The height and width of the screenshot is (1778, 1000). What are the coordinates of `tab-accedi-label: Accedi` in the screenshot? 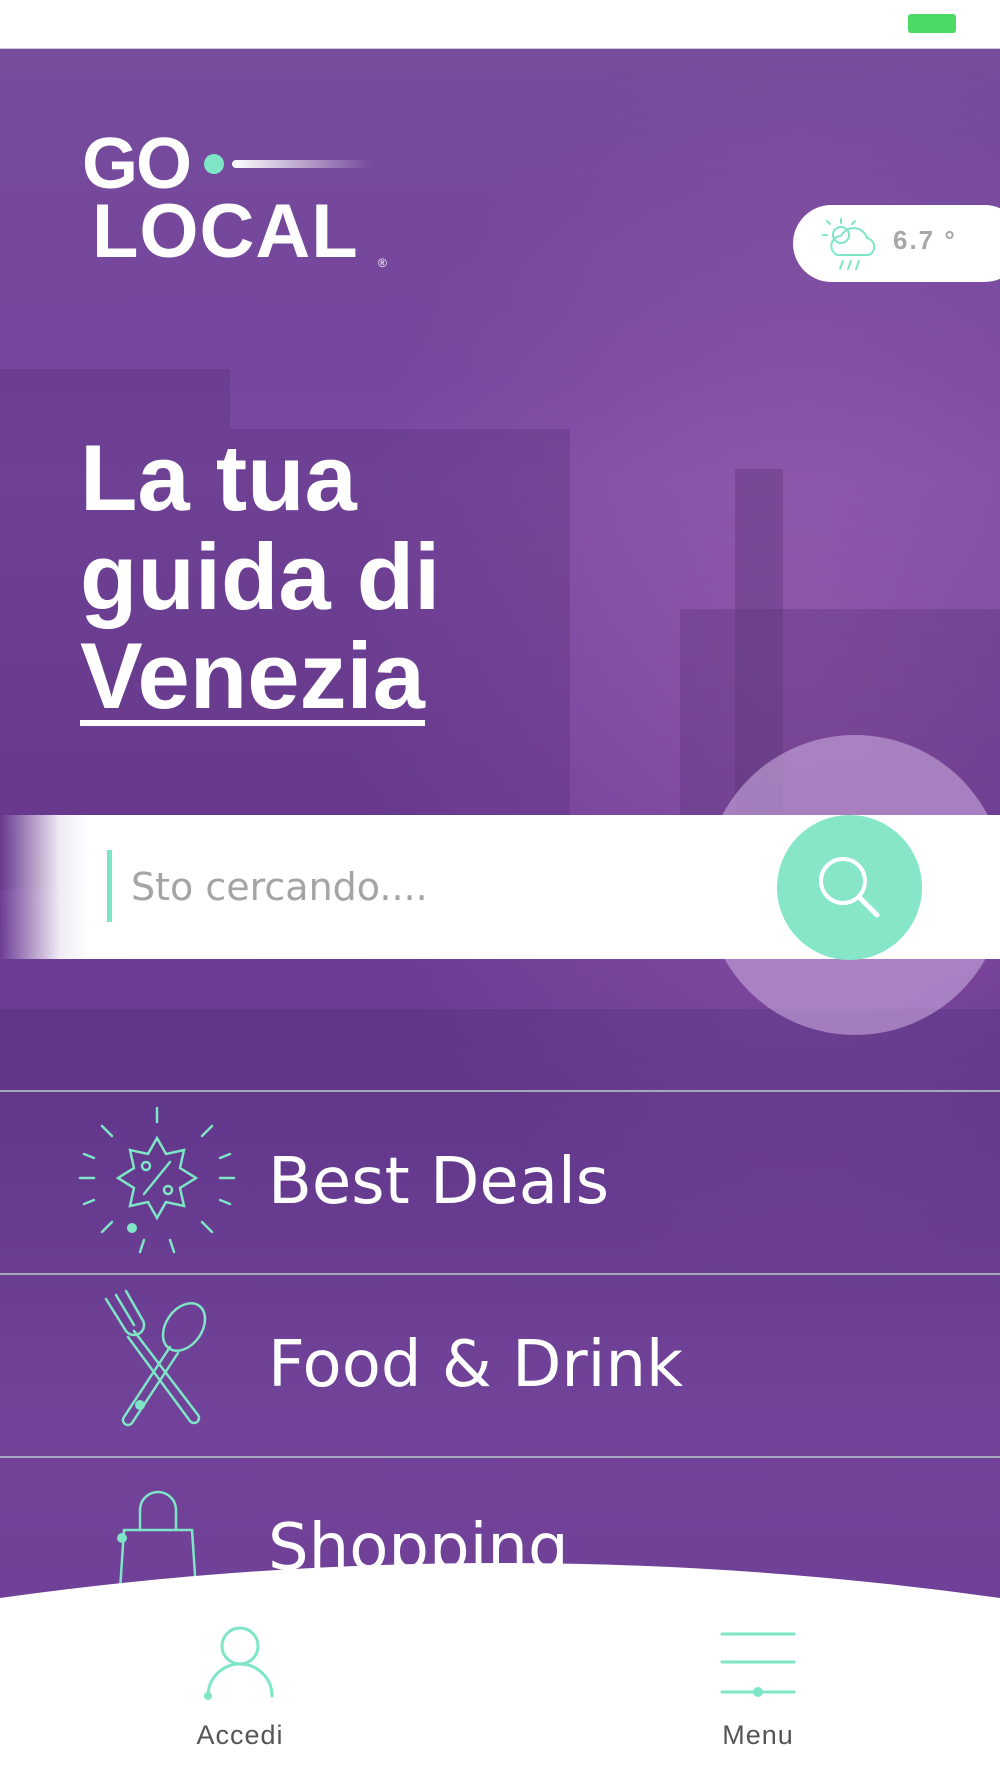 It's located at (240, 1735).